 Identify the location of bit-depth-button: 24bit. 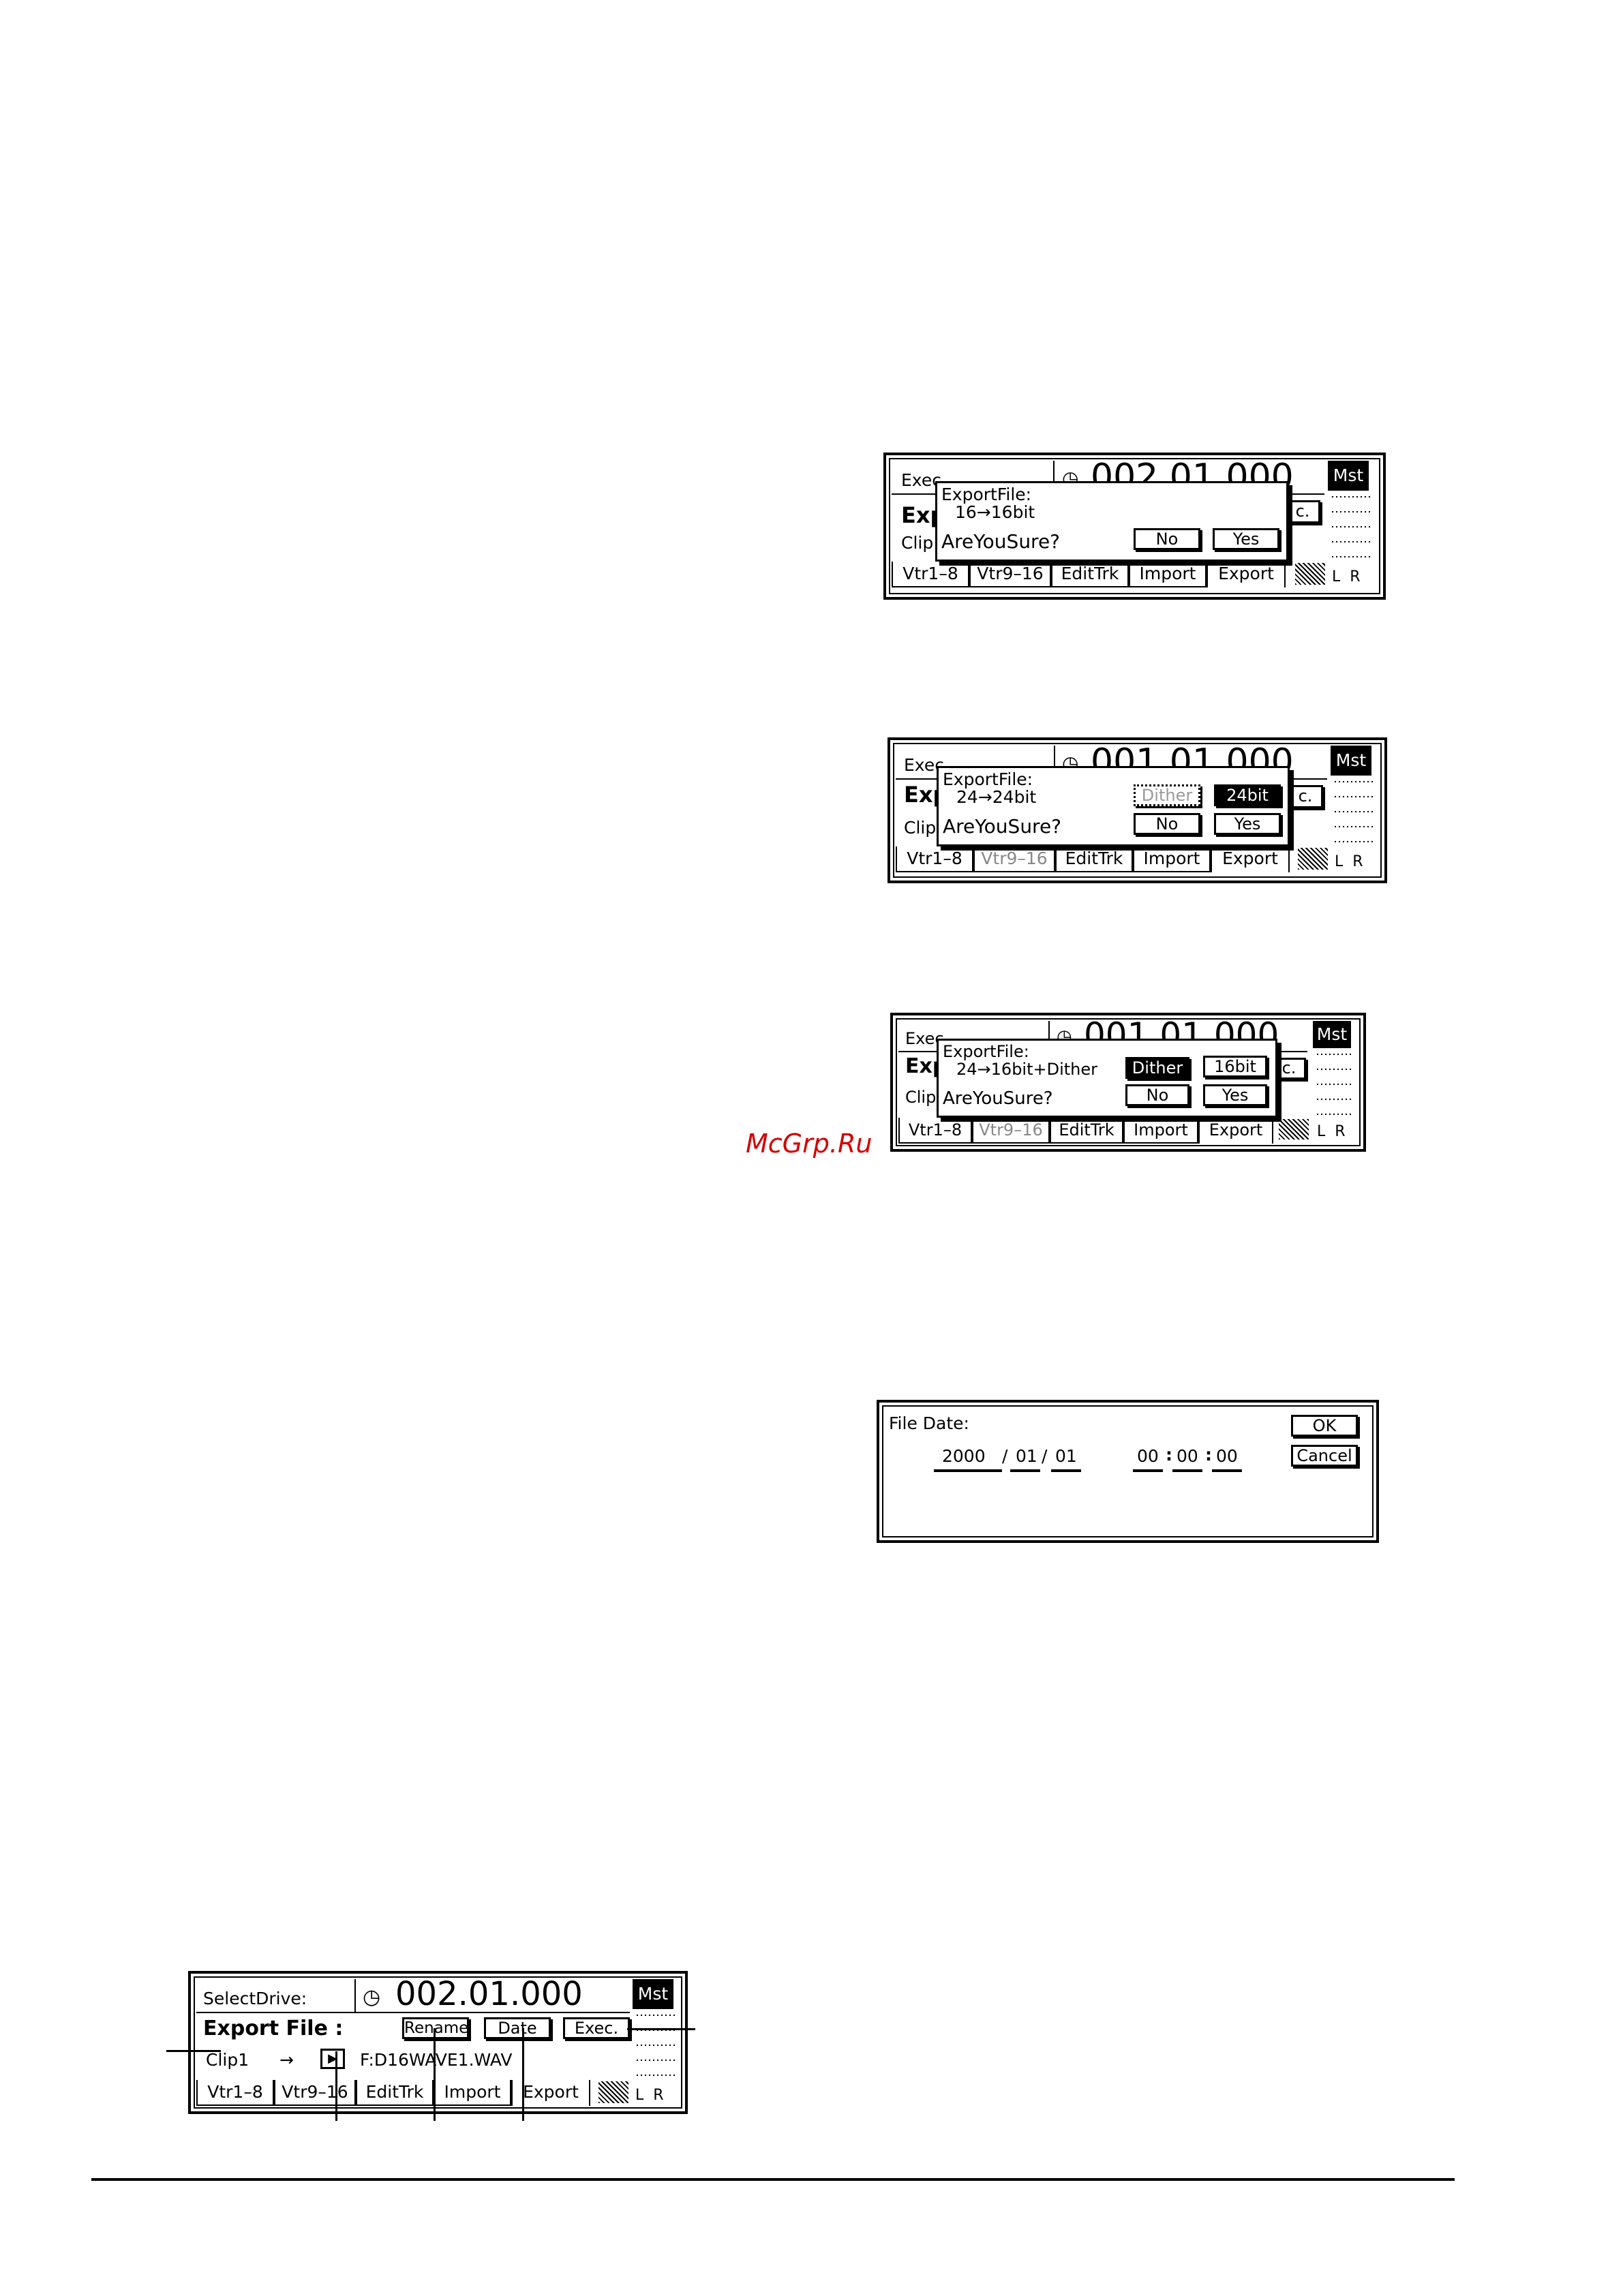
(1247, 795).